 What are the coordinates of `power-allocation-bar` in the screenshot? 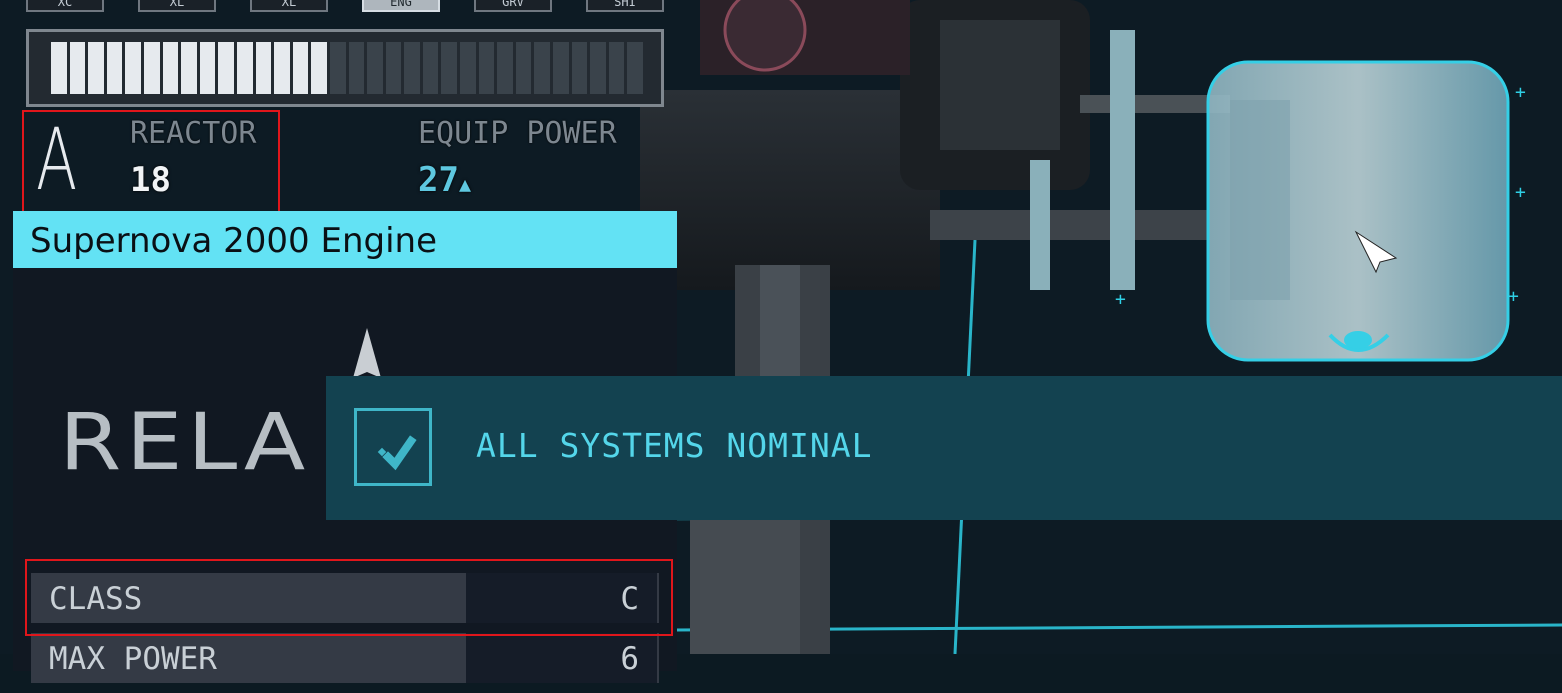 It's located at (345, 68).